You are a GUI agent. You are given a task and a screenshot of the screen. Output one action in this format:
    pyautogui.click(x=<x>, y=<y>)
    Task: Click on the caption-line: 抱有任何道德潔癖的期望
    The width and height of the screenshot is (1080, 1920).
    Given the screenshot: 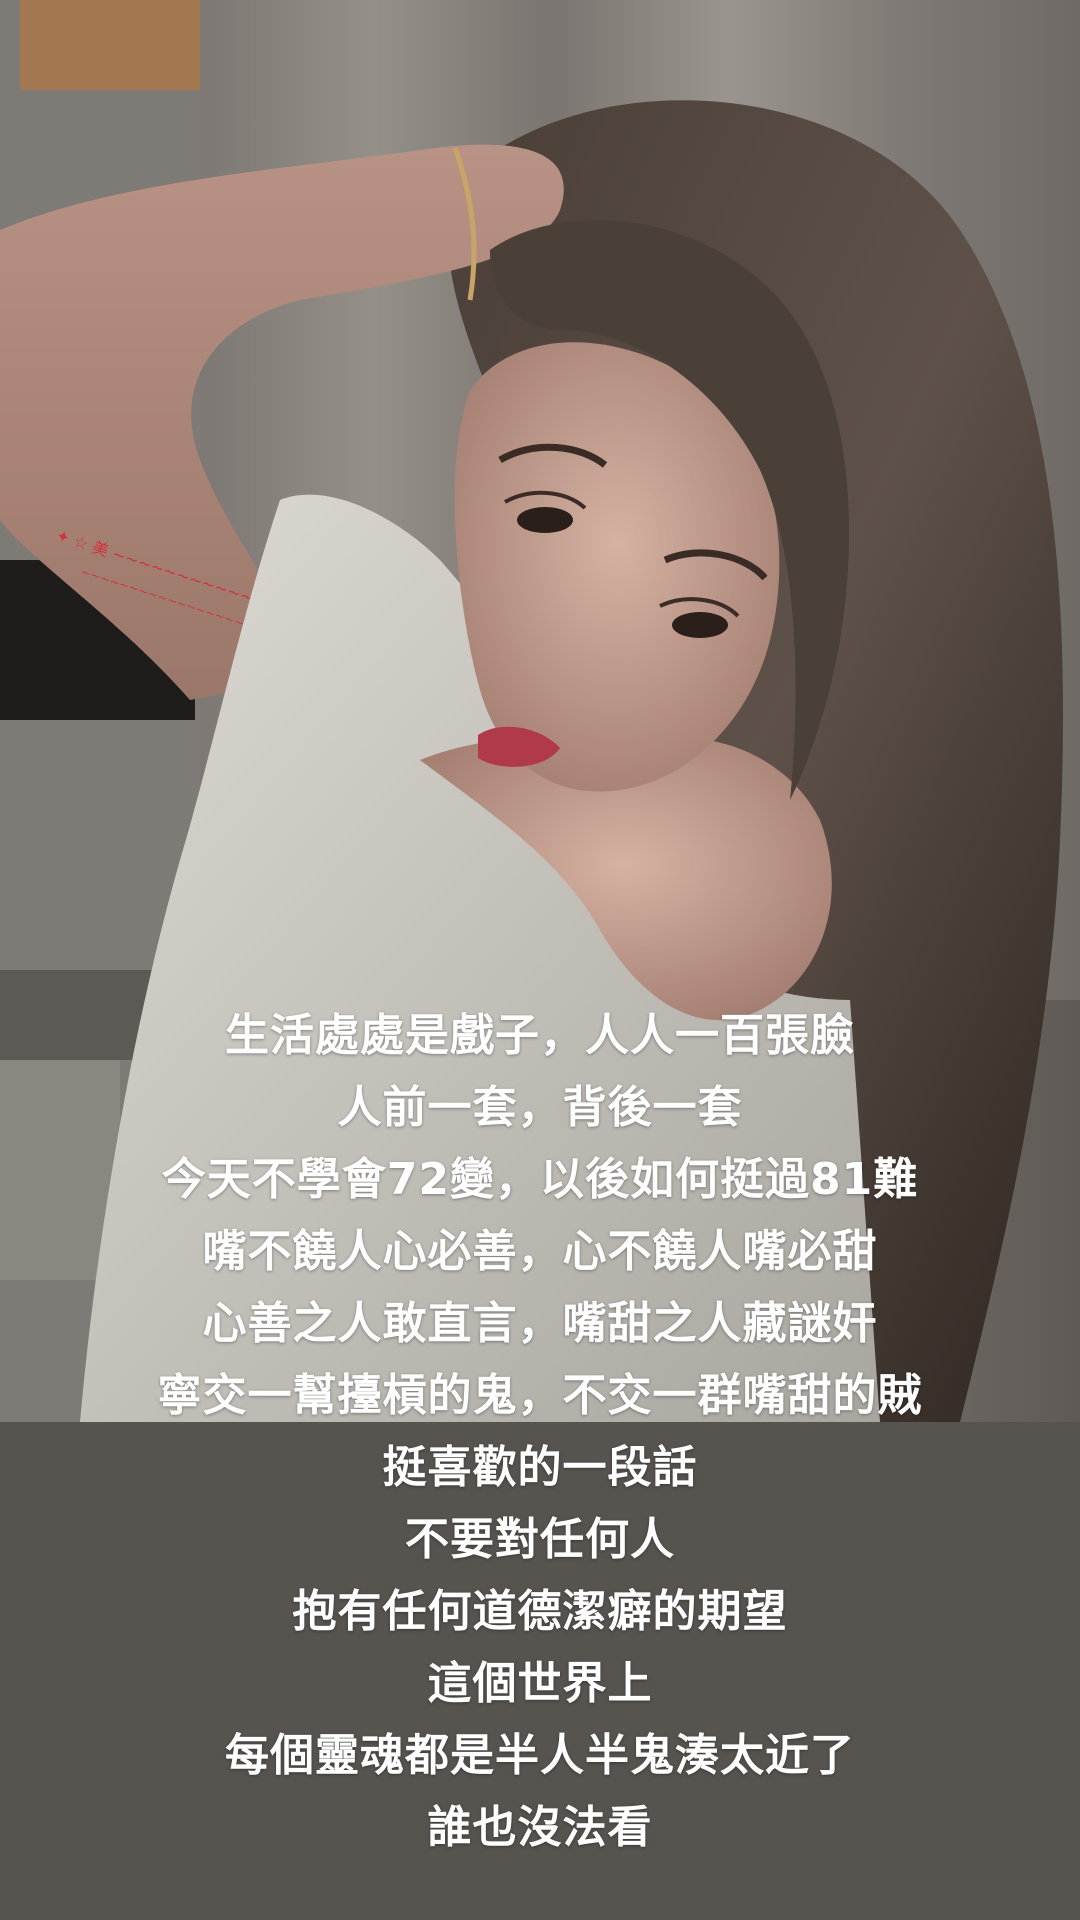 What is the action you would take?
    pyautogui.click(x=540, y=1611)
    